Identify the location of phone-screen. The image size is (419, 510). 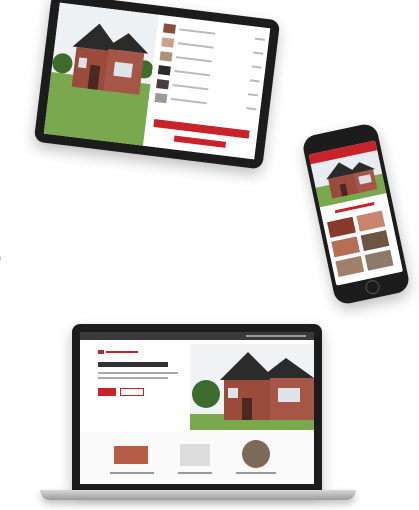
(355, 213).